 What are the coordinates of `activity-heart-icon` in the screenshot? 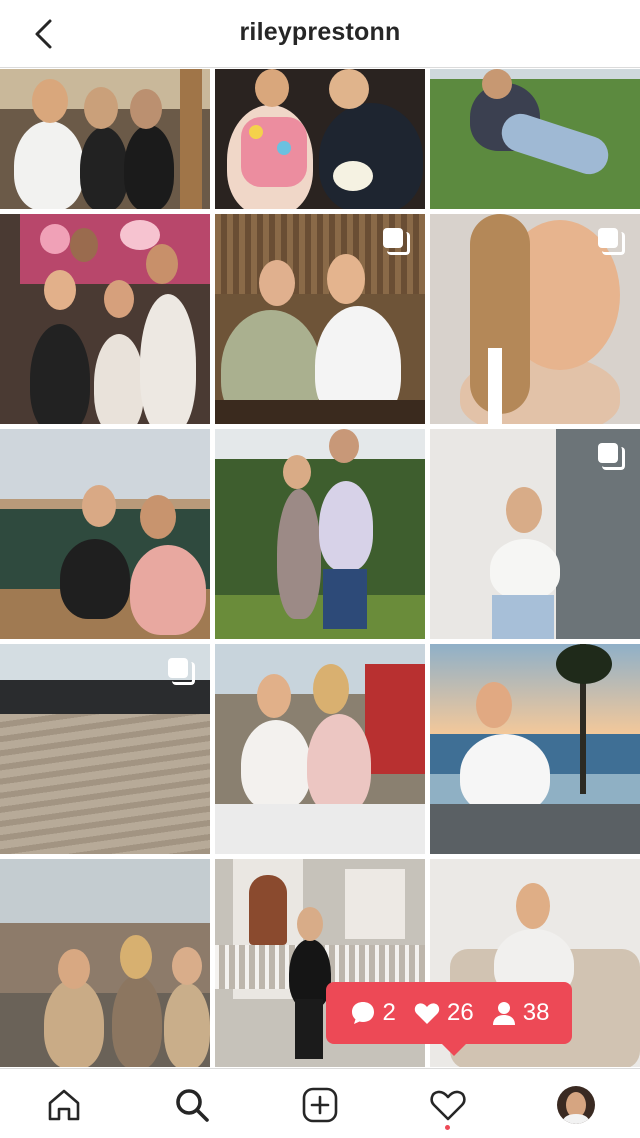 It's located at (448, 1105).